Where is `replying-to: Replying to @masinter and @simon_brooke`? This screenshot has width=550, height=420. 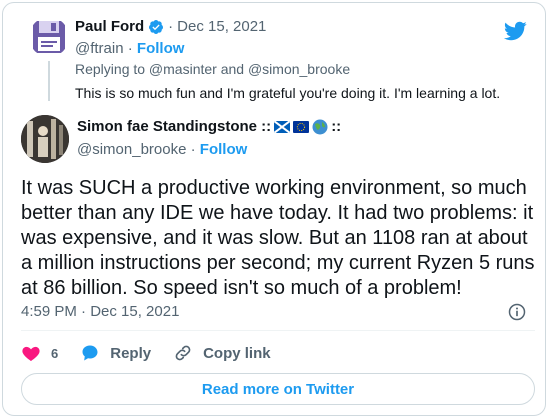
replying-to: Replying to @masinter and @simon_brooke is located at coordinates (213, 69).